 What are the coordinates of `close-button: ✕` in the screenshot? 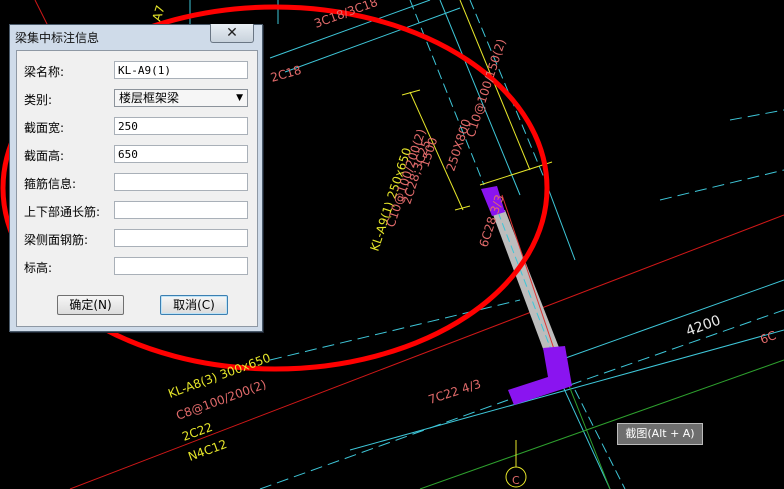 It's located at (232, 33).